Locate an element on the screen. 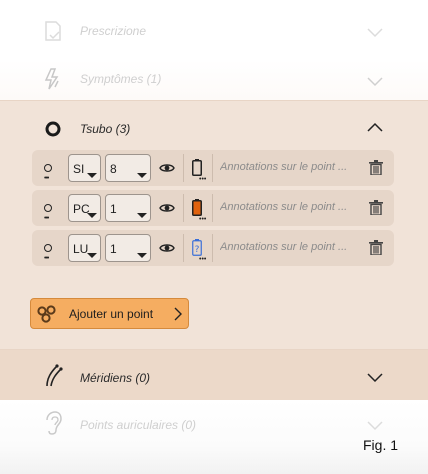 The width and height of the screenshot is (428, 474). chevron-up-icon is located at coordinates (375, 128).